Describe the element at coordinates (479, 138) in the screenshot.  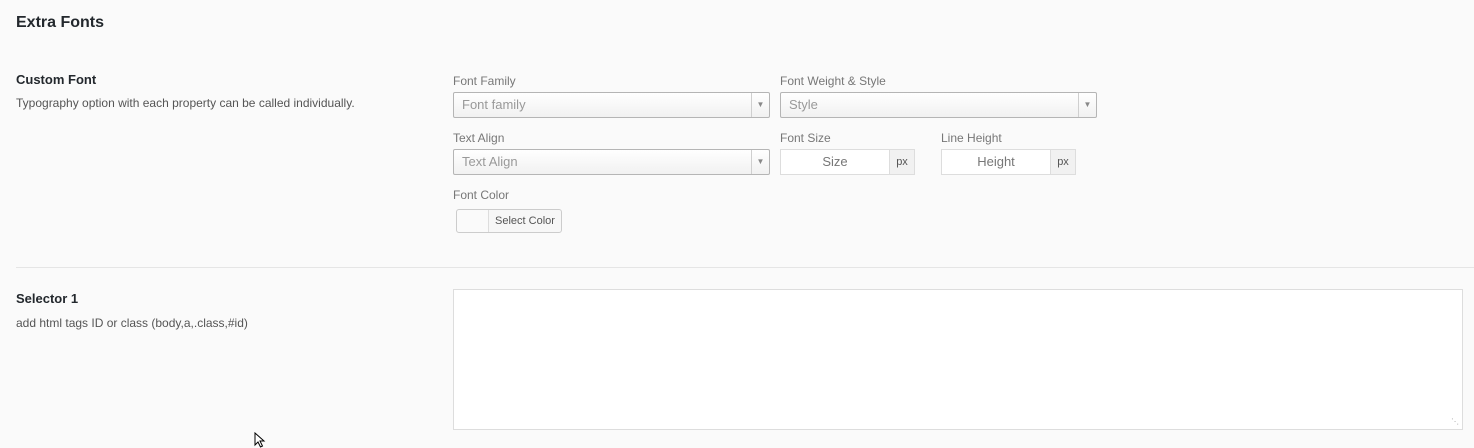
I see `text-align-label: Text Align` at that location.